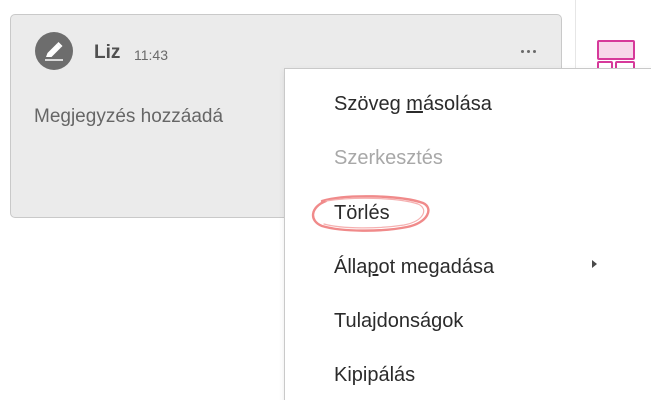 The image size is (651, 400). I want to click on more-horizontal-icon, so click(528, 51).